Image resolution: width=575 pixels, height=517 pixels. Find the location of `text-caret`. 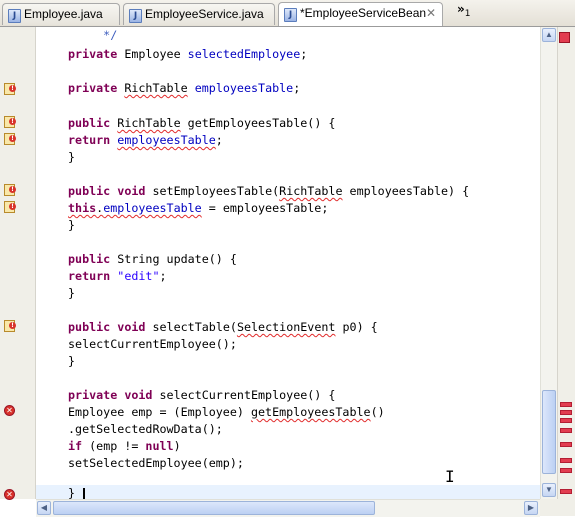

text-caret is located at coordinates (84, 493).